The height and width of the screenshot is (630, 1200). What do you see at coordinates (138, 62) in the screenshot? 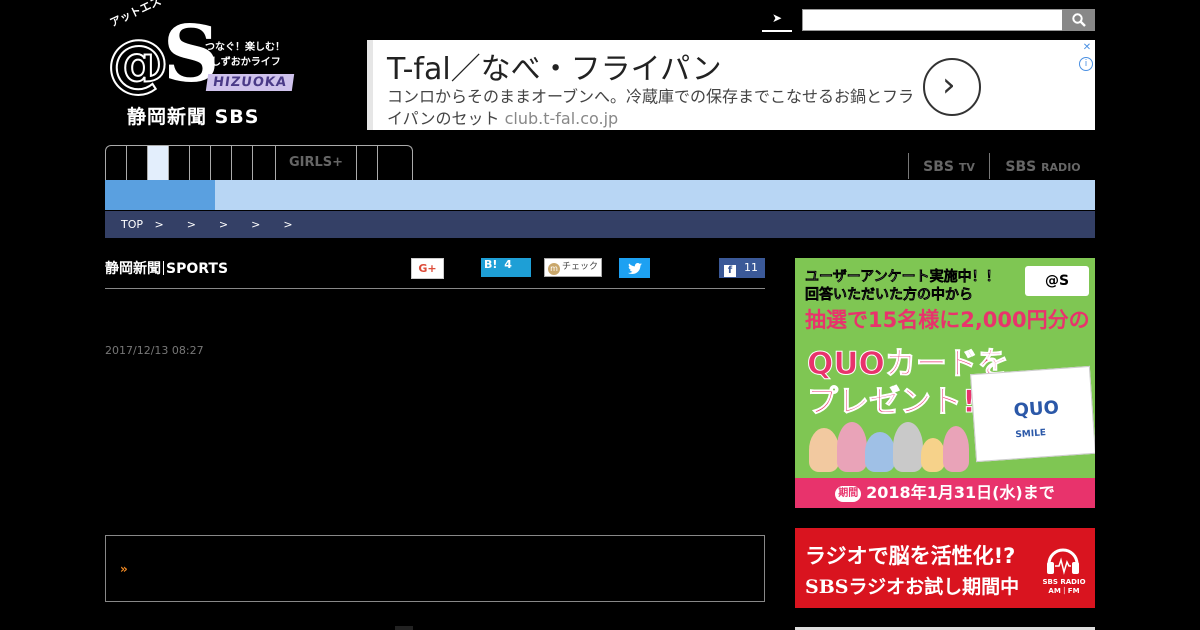
I see `logo-at: @` at bounding box center [138, 62].